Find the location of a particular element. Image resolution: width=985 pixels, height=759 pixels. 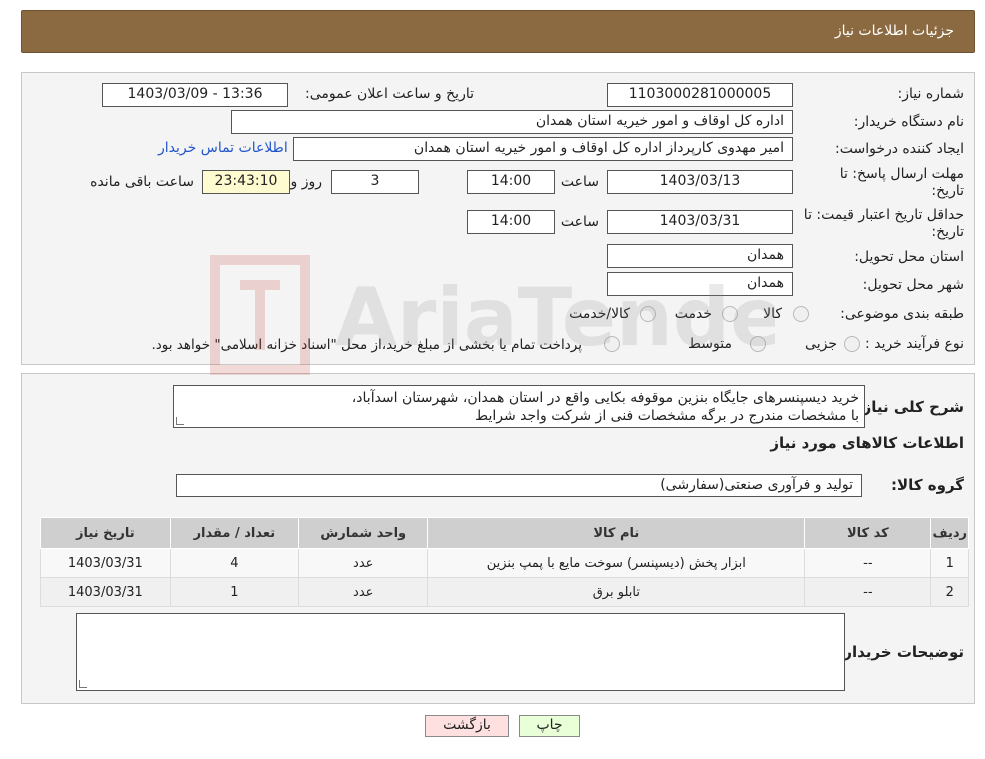

col-qty: تعداد / مقدار is located at coordinates (234, 533).